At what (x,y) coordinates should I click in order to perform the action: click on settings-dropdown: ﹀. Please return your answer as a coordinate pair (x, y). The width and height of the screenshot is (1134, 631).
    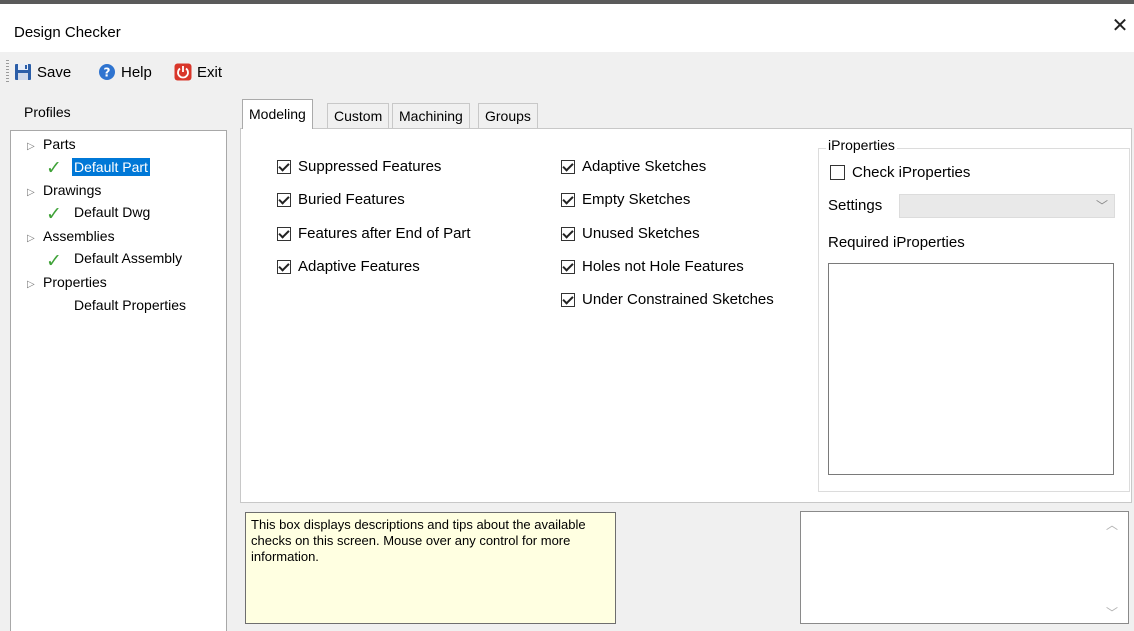
    Looking at the image, I should click on (1007, 206).